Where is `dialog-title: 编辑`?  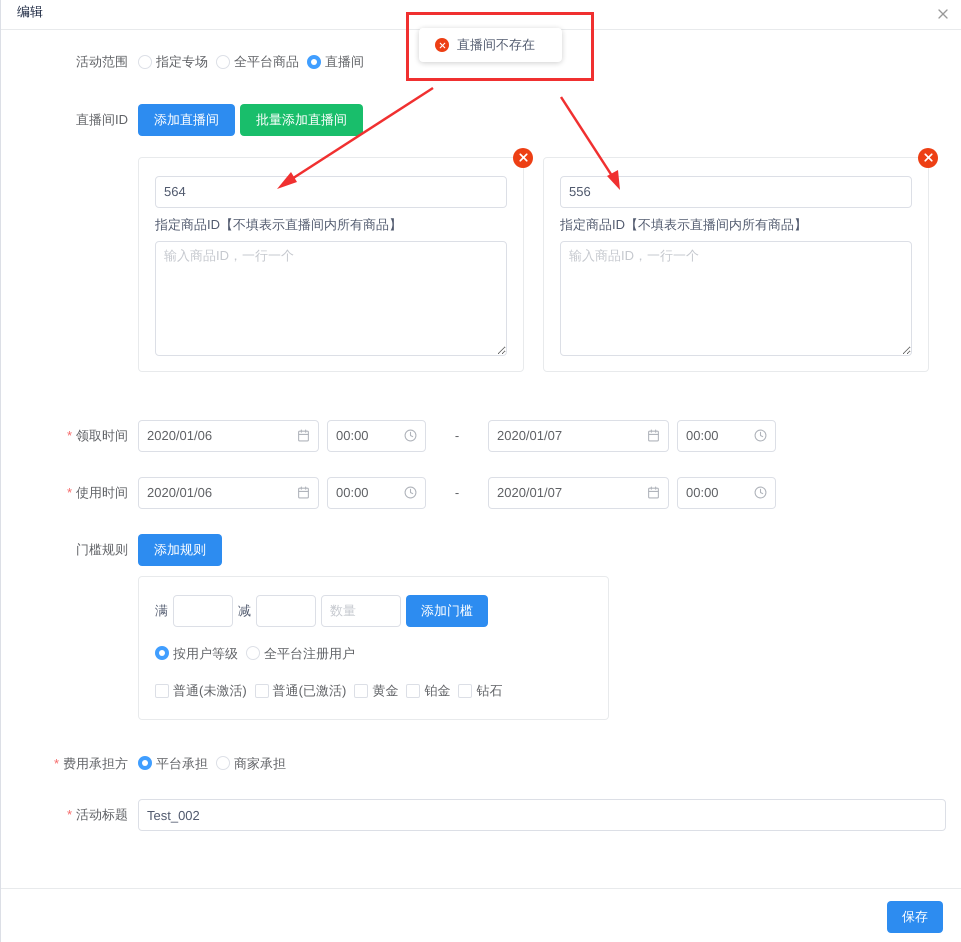 dialog-title: 编辑 is located at coordinates (30, 12).